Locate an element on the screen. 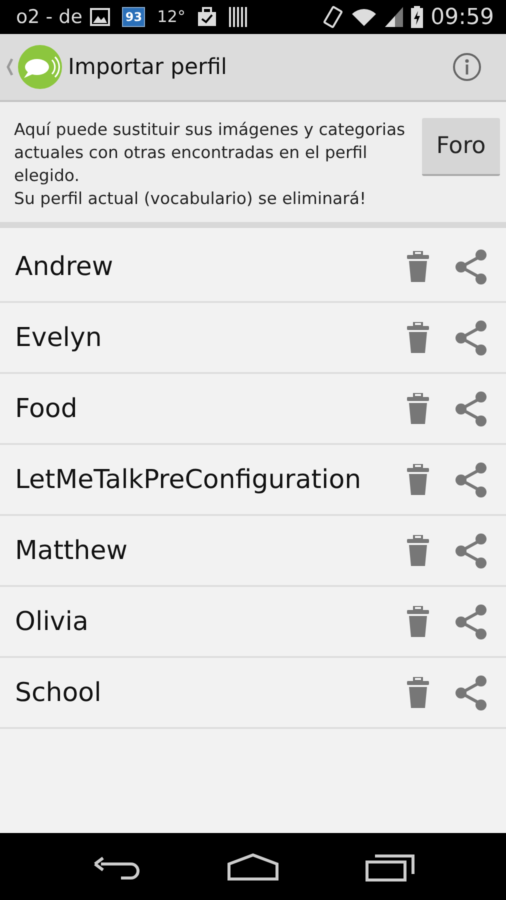 Image resolution: width=506 pixels, height=900 pixels. clock-time: 09:59 is located at coordinates (462, 18).